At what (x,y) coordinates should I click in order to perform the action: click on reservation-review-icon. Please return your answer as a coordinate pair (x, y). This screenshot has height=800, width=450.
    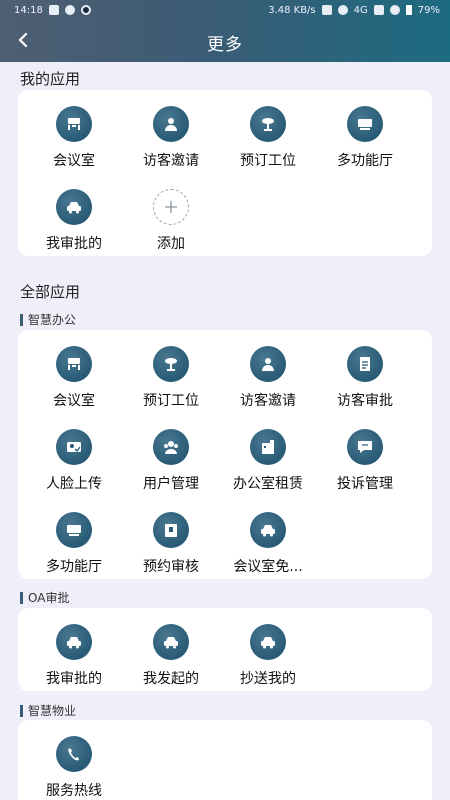
    Looking at the image, I should click on (171, 530).